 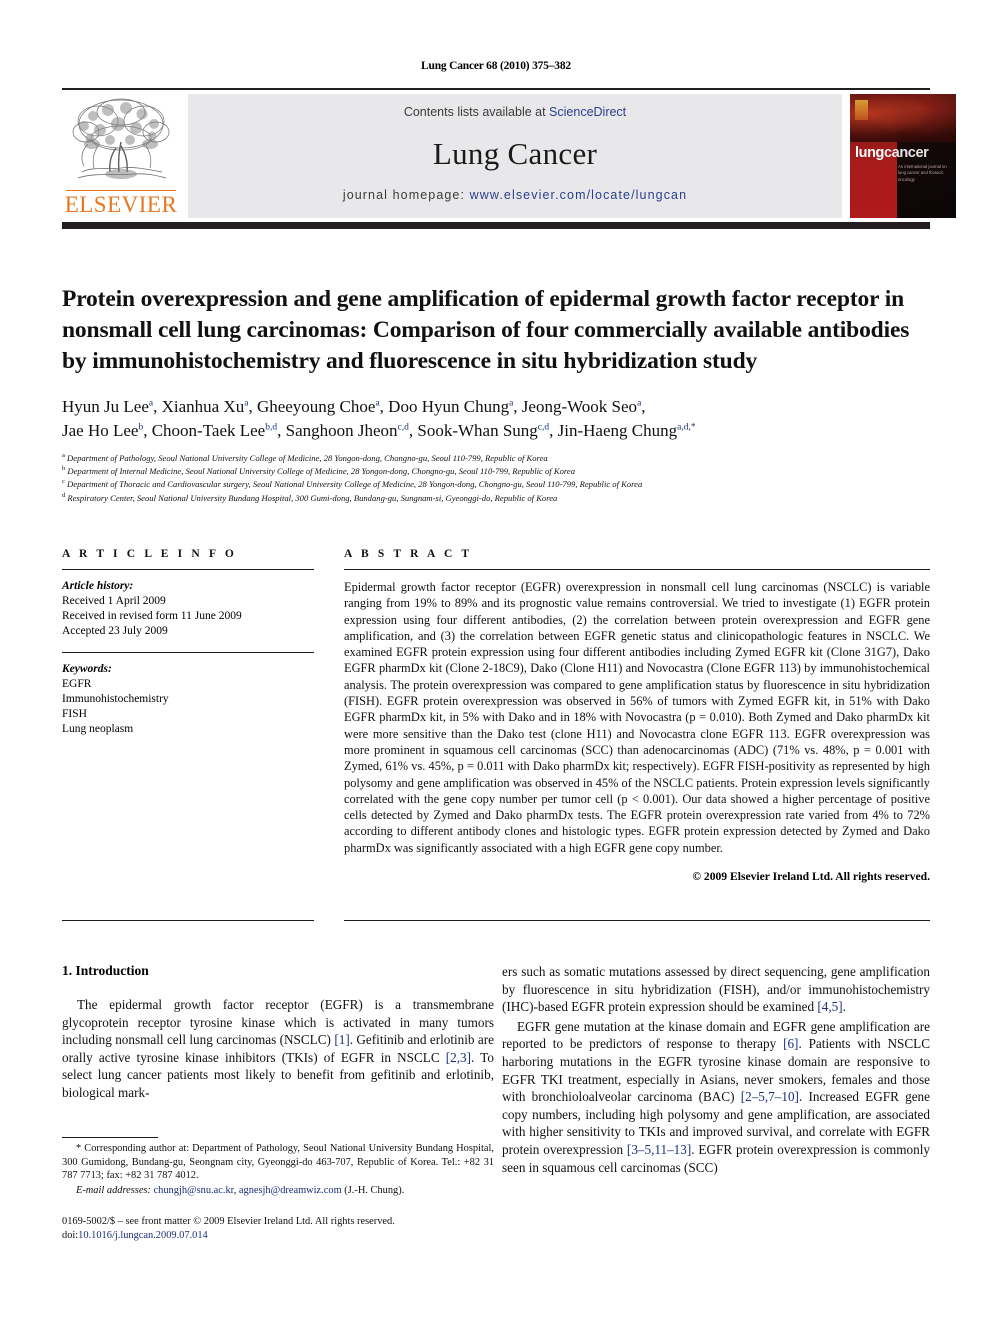 What do you see at coordinates (115, 699) in the screenshot?
I see `keyword-item: Immunohistochemistry` at bounding box center [115, 699].